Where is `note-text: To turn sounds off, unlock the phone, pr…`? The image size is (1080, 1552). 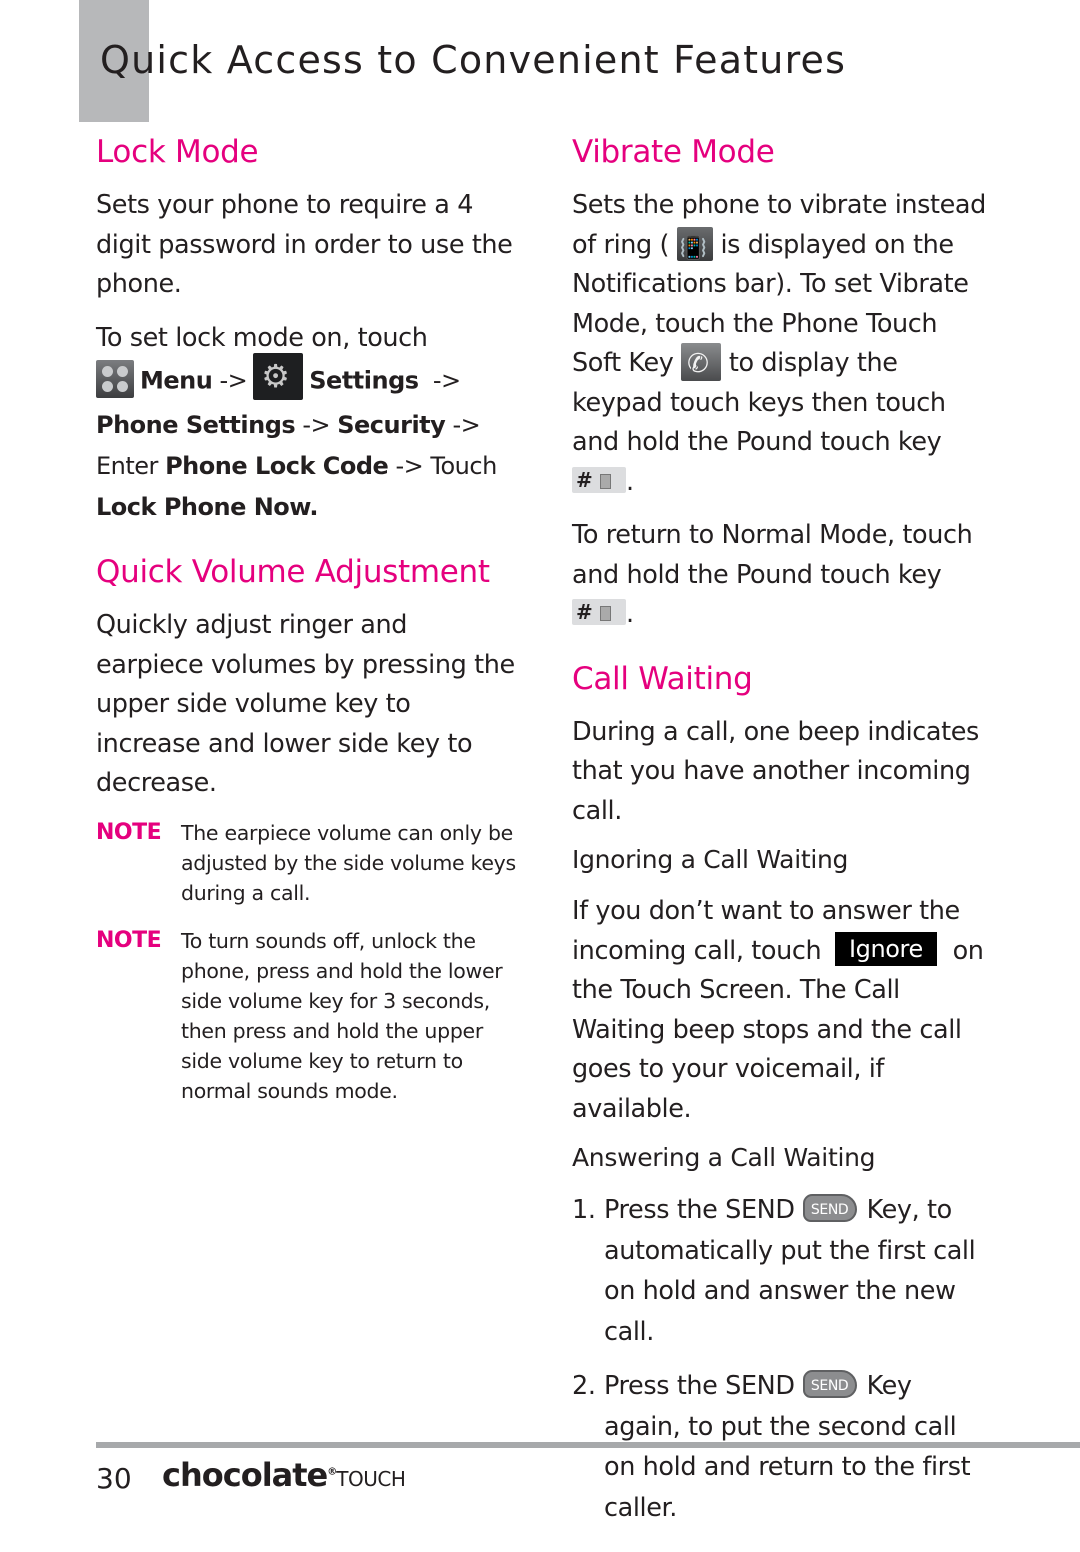 note-text: To turn sounds off, unlock the phone, pr… is located at coordinates (342, 1015).